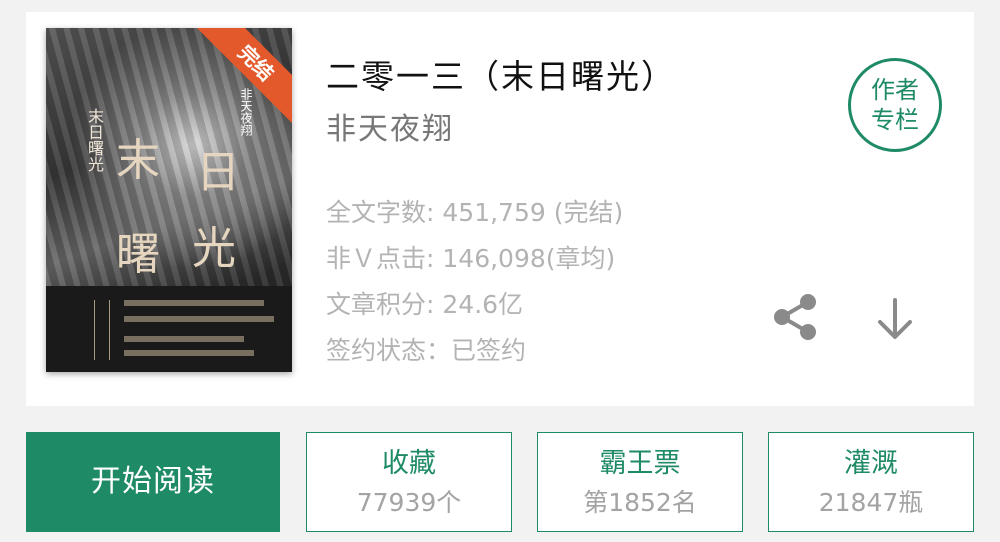 Image resolution: width=1000 pixels, height=542 pixels. Describe the element at coordinates (138, 254) in the screenshot. I see `cover-title-char: 曙` at that location.